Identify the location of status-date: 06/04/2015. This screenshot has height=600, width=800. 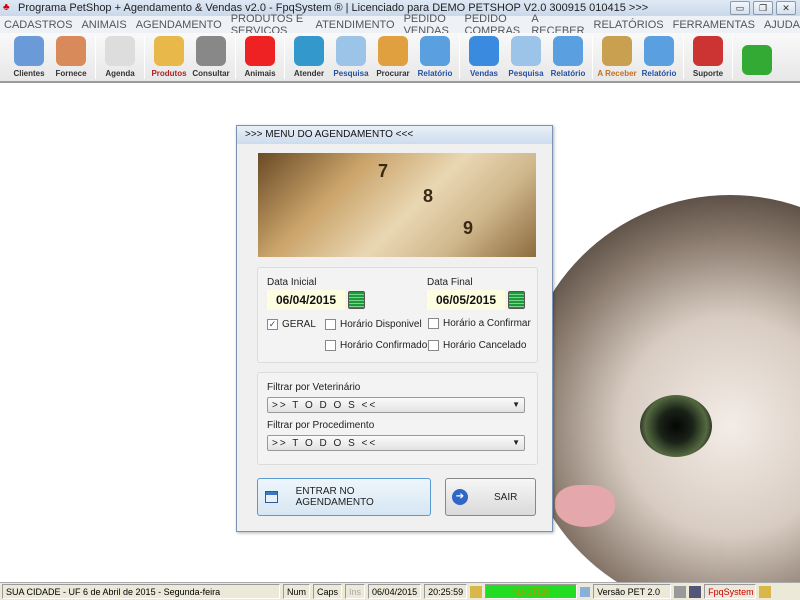
(395, 591).